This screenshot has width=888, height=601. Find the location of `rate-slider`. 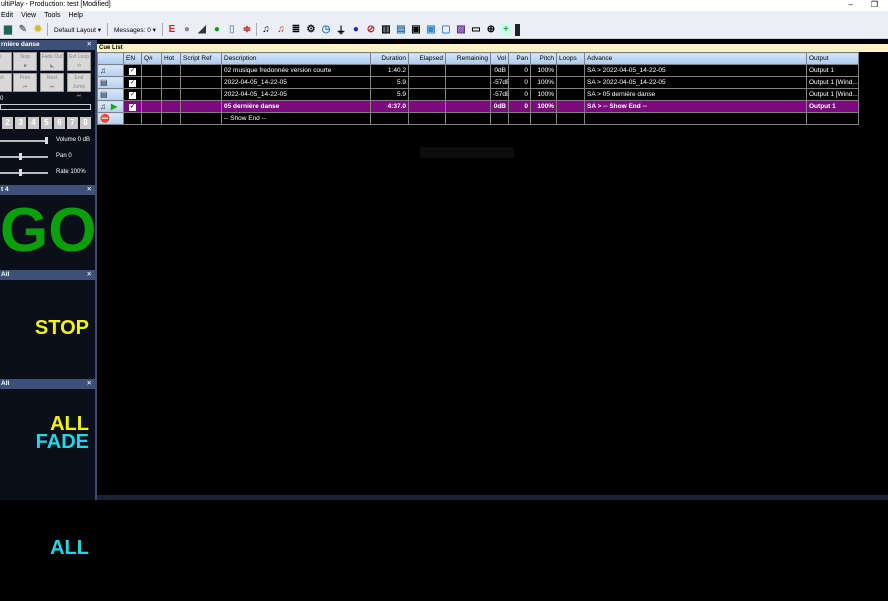

rate-slider is located at coordinates (24, 172).